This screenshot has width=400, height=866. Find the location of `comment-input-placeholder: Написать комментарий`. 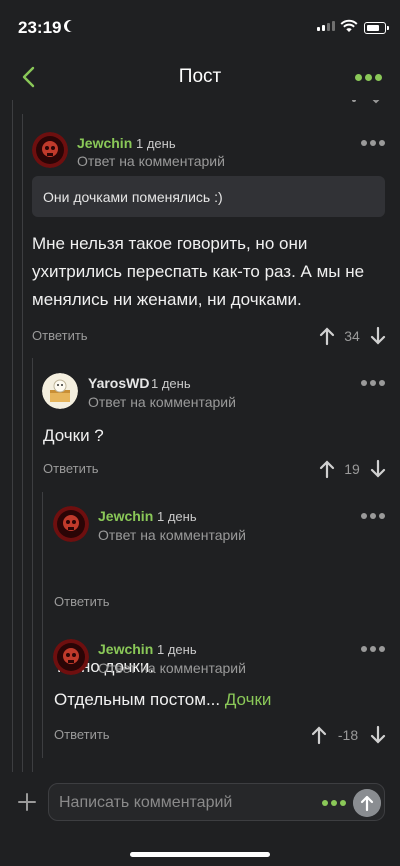

comment-input-placeholder: Написать комментарий is located at coordinates (146, 802).